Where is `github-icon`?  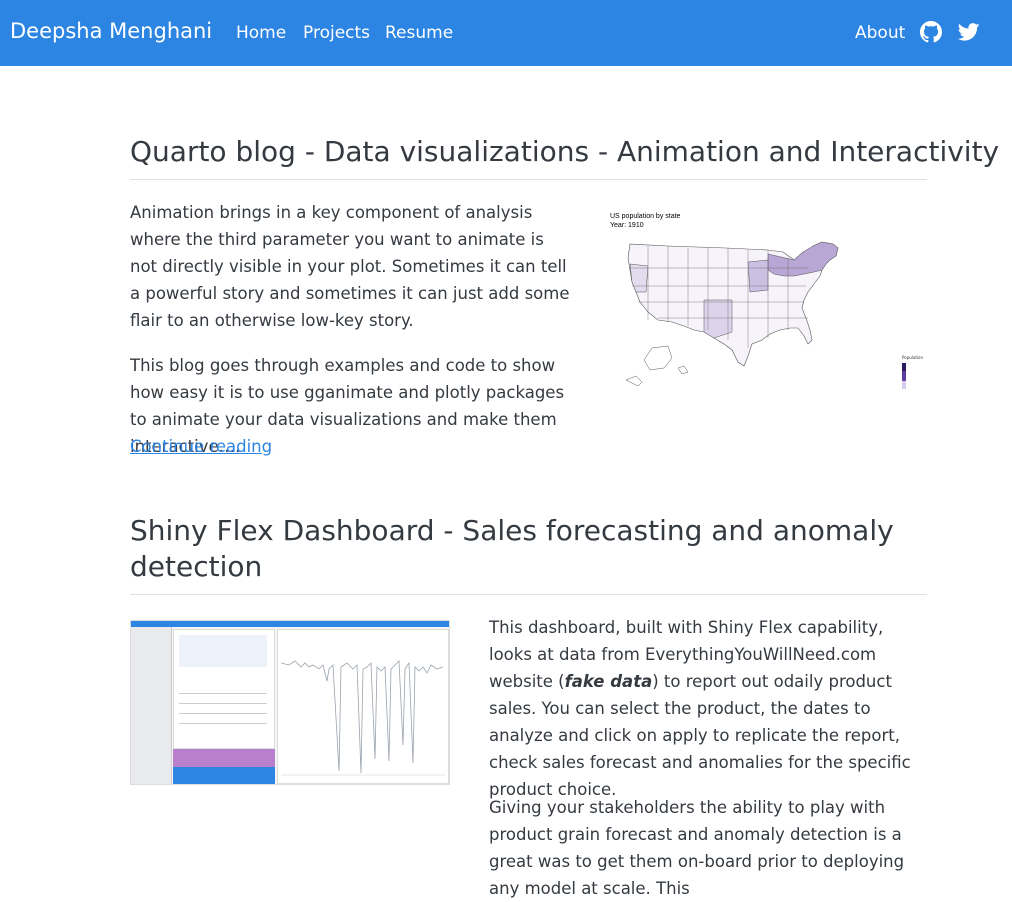
github-icon is located at coordinates (931, 32).